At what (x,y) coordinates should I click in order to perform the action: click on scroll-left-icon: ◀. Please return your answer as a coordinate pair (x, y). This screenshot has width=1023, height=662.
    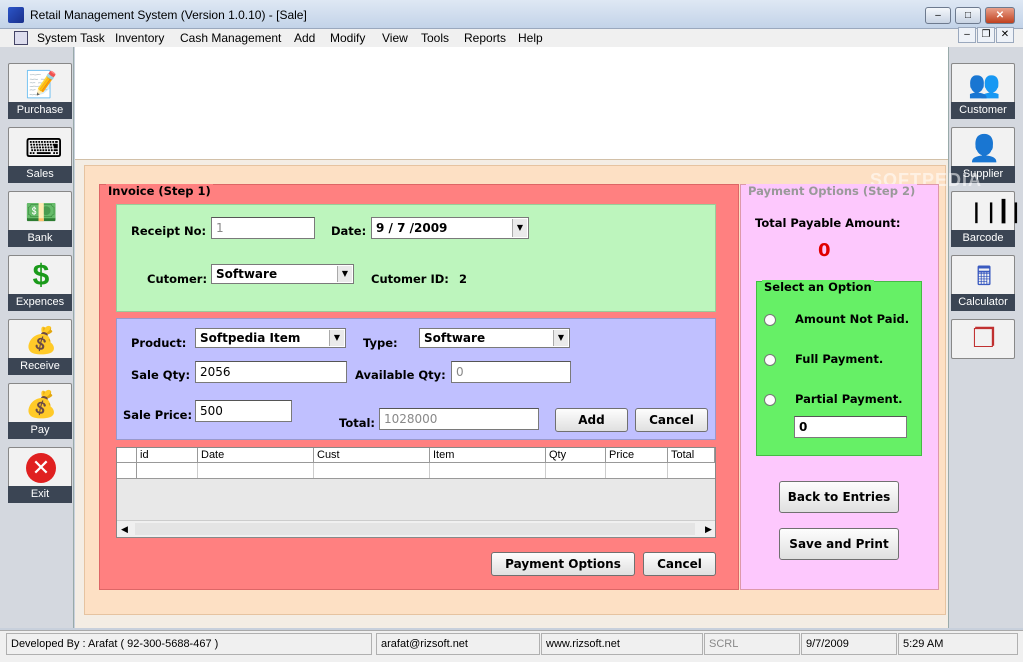
    Looking at the image, I should click on (124, 529).